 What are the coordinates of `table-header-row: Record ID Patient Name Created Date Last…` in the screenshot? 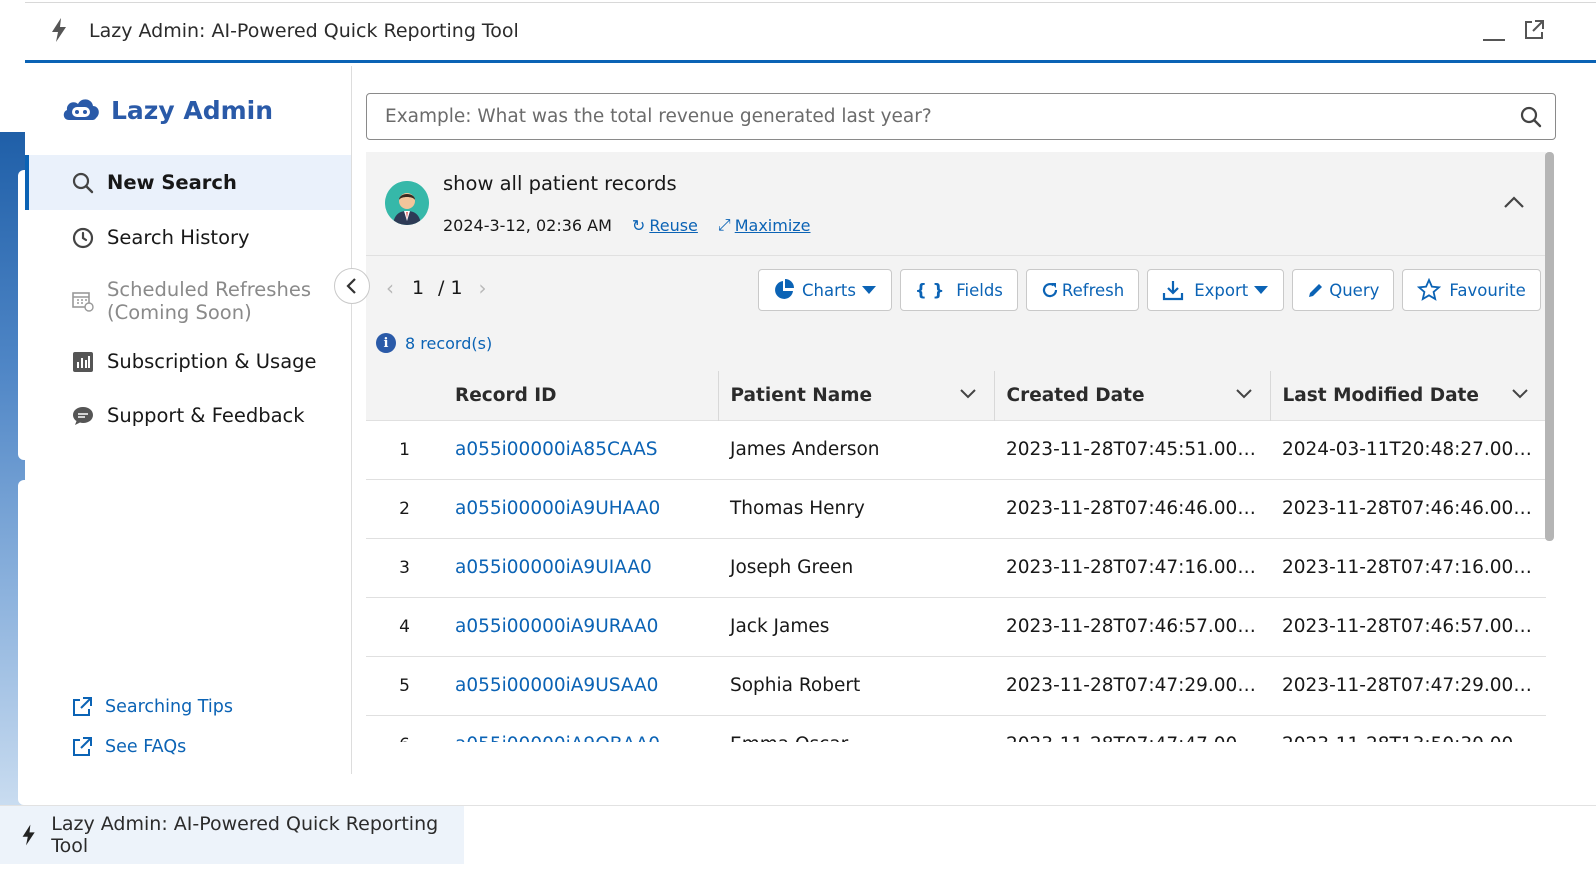 It's located at (956, 395).